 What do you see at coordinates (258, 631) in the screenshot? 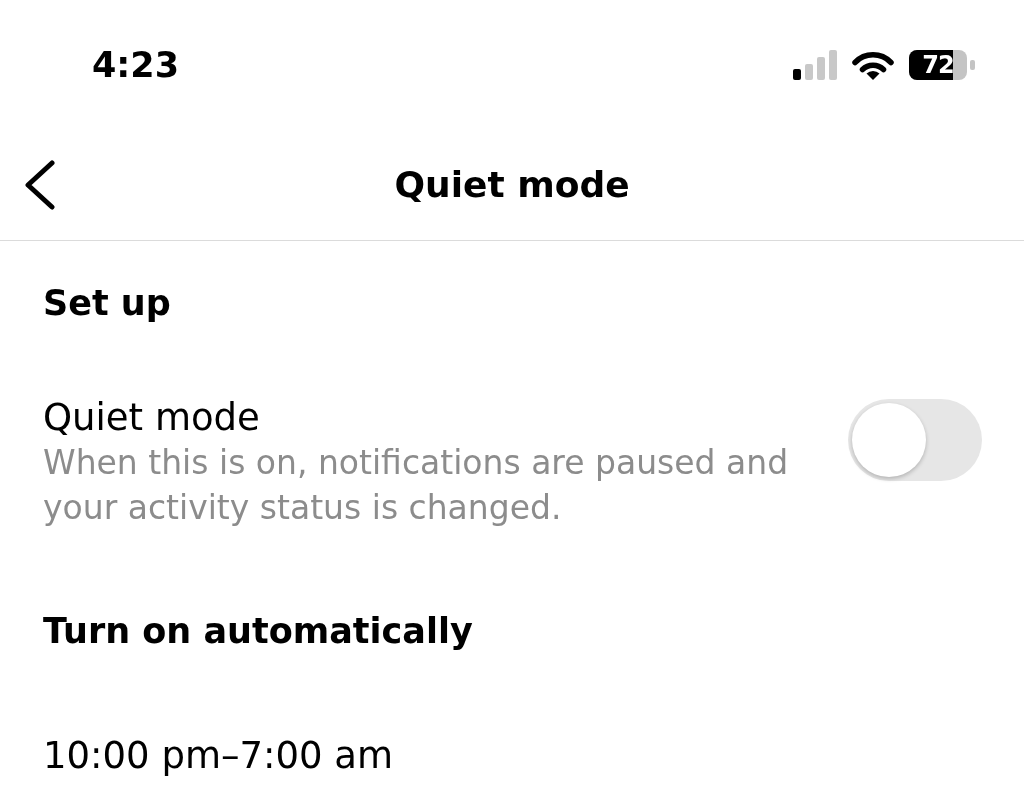
I see `section-heading: Turn on automatically` at bounding box center [258, 631].